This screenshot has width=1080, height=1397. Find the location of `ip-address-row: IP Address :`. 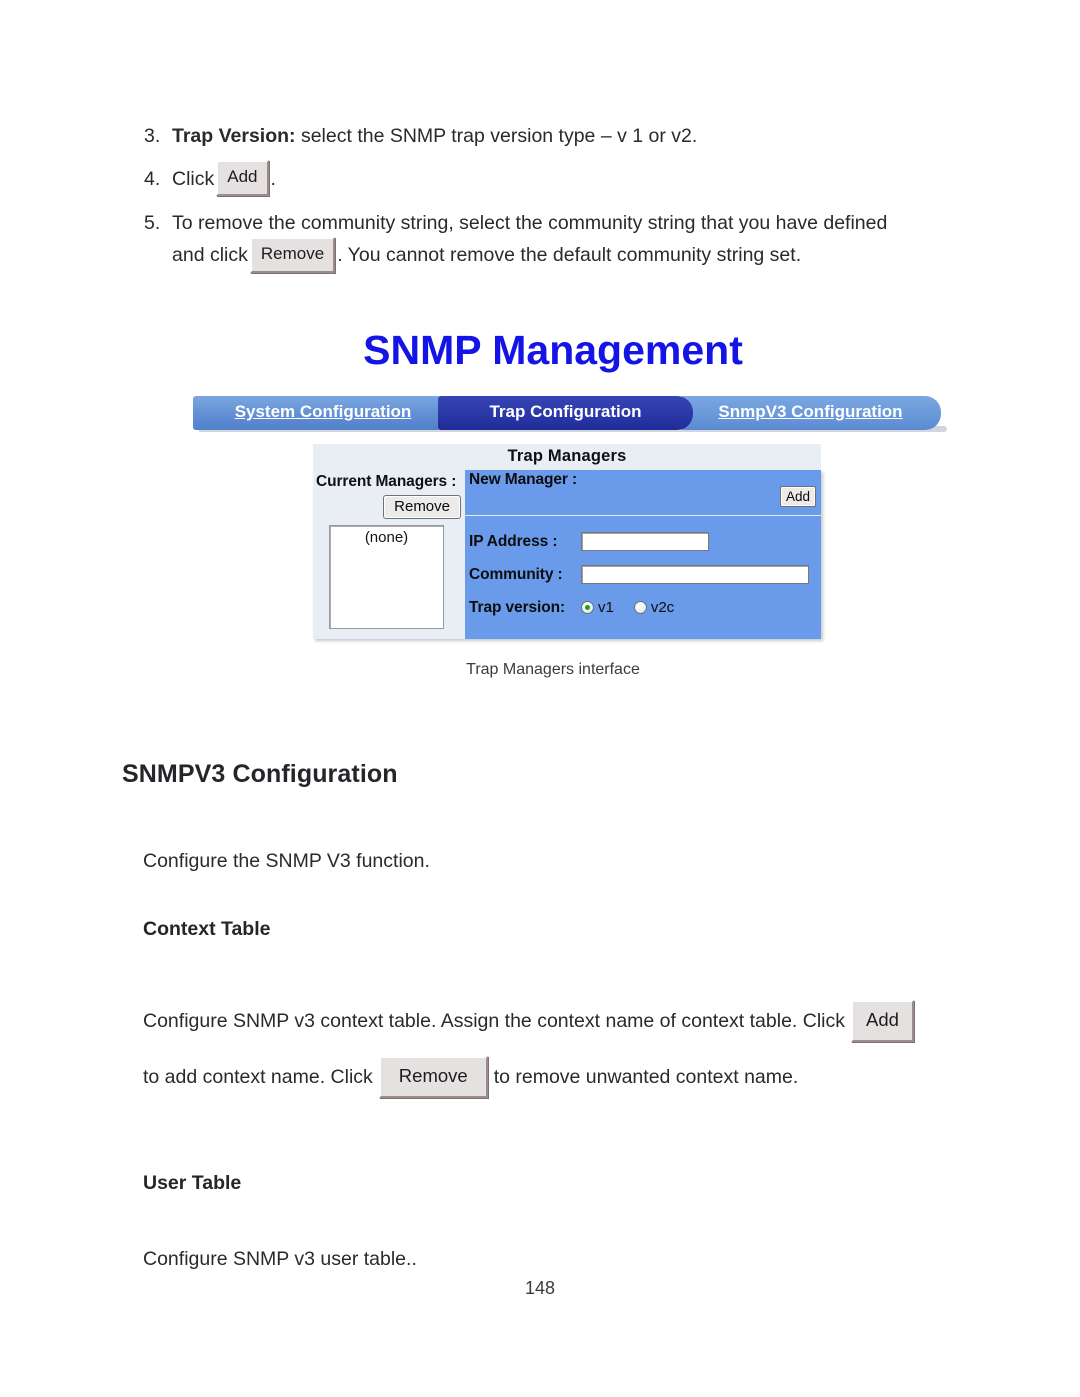

ip-address-row: IP Address : is located at coordinates (645, 541).